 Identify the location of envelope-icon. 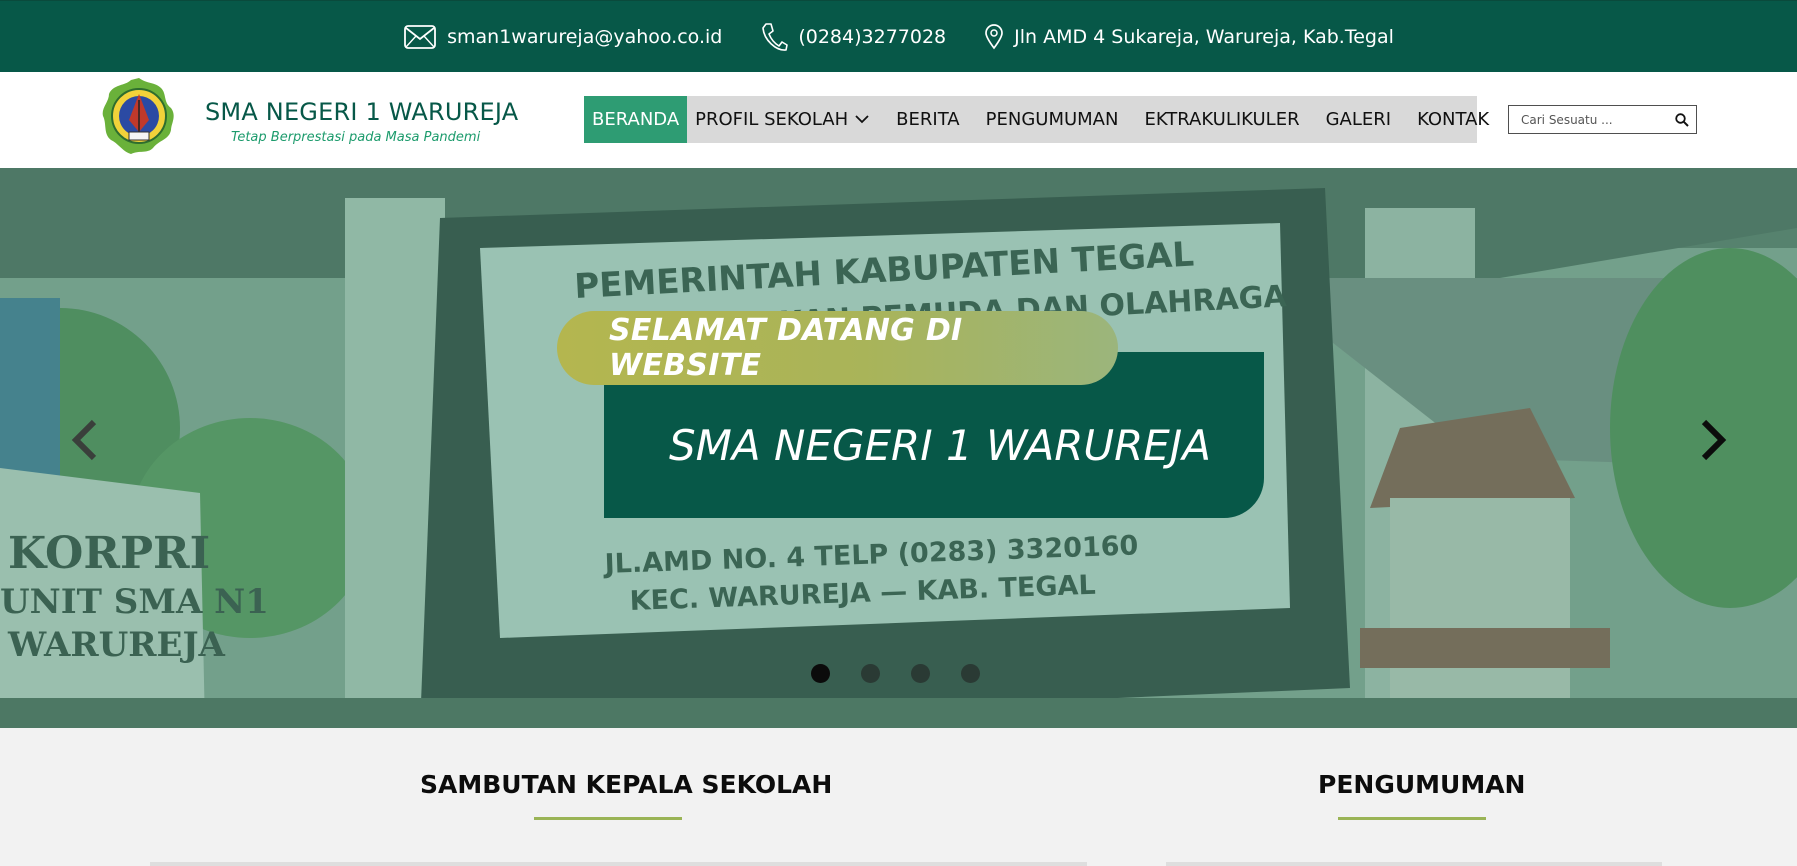
(420, 37).